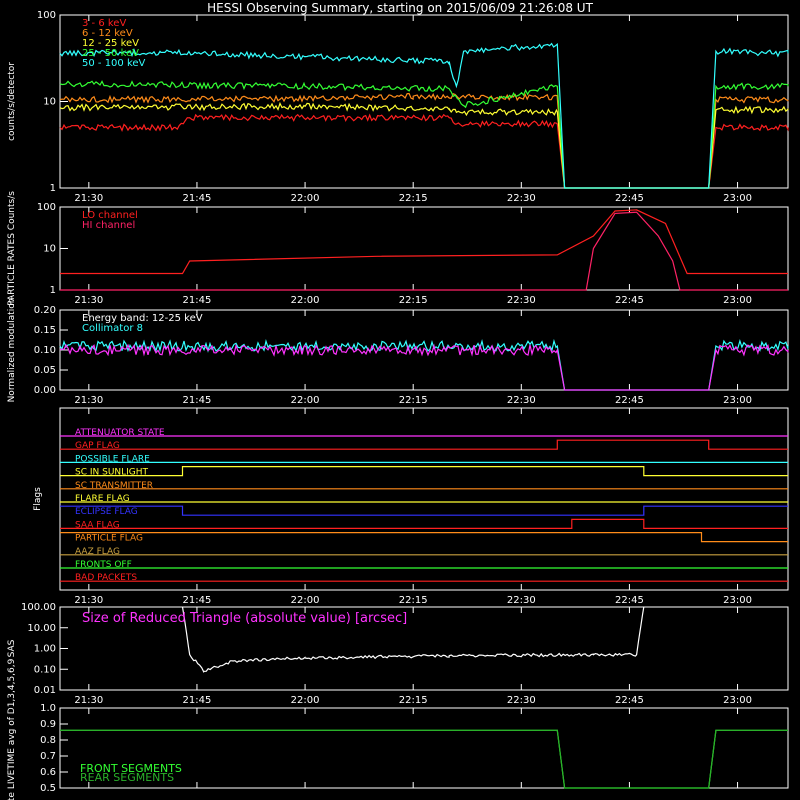 Image resolution: width=800 pixels, height=800 pixels. What do you see at coordinates (127, 777) in the screenshot?
I see `livetime-panel-legend-1: REAR SEGMENTS` at bounding box center [127, 777].